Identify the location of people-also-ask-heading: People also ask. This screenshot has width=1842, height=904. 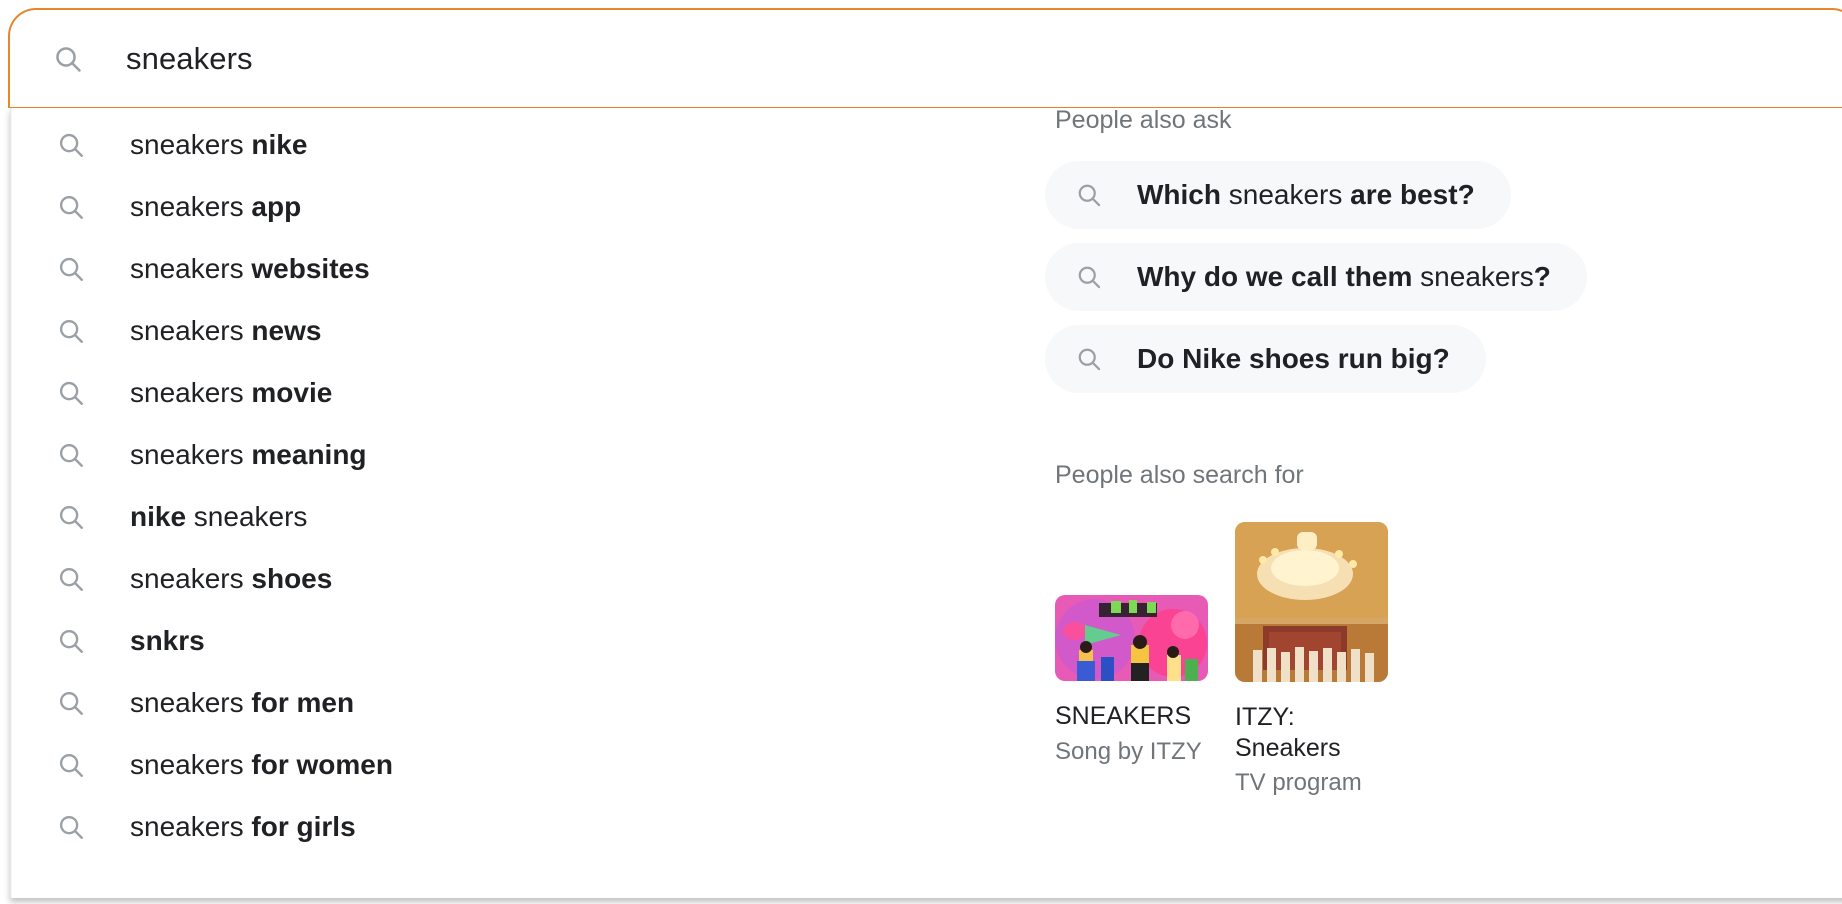
(1143, 120).